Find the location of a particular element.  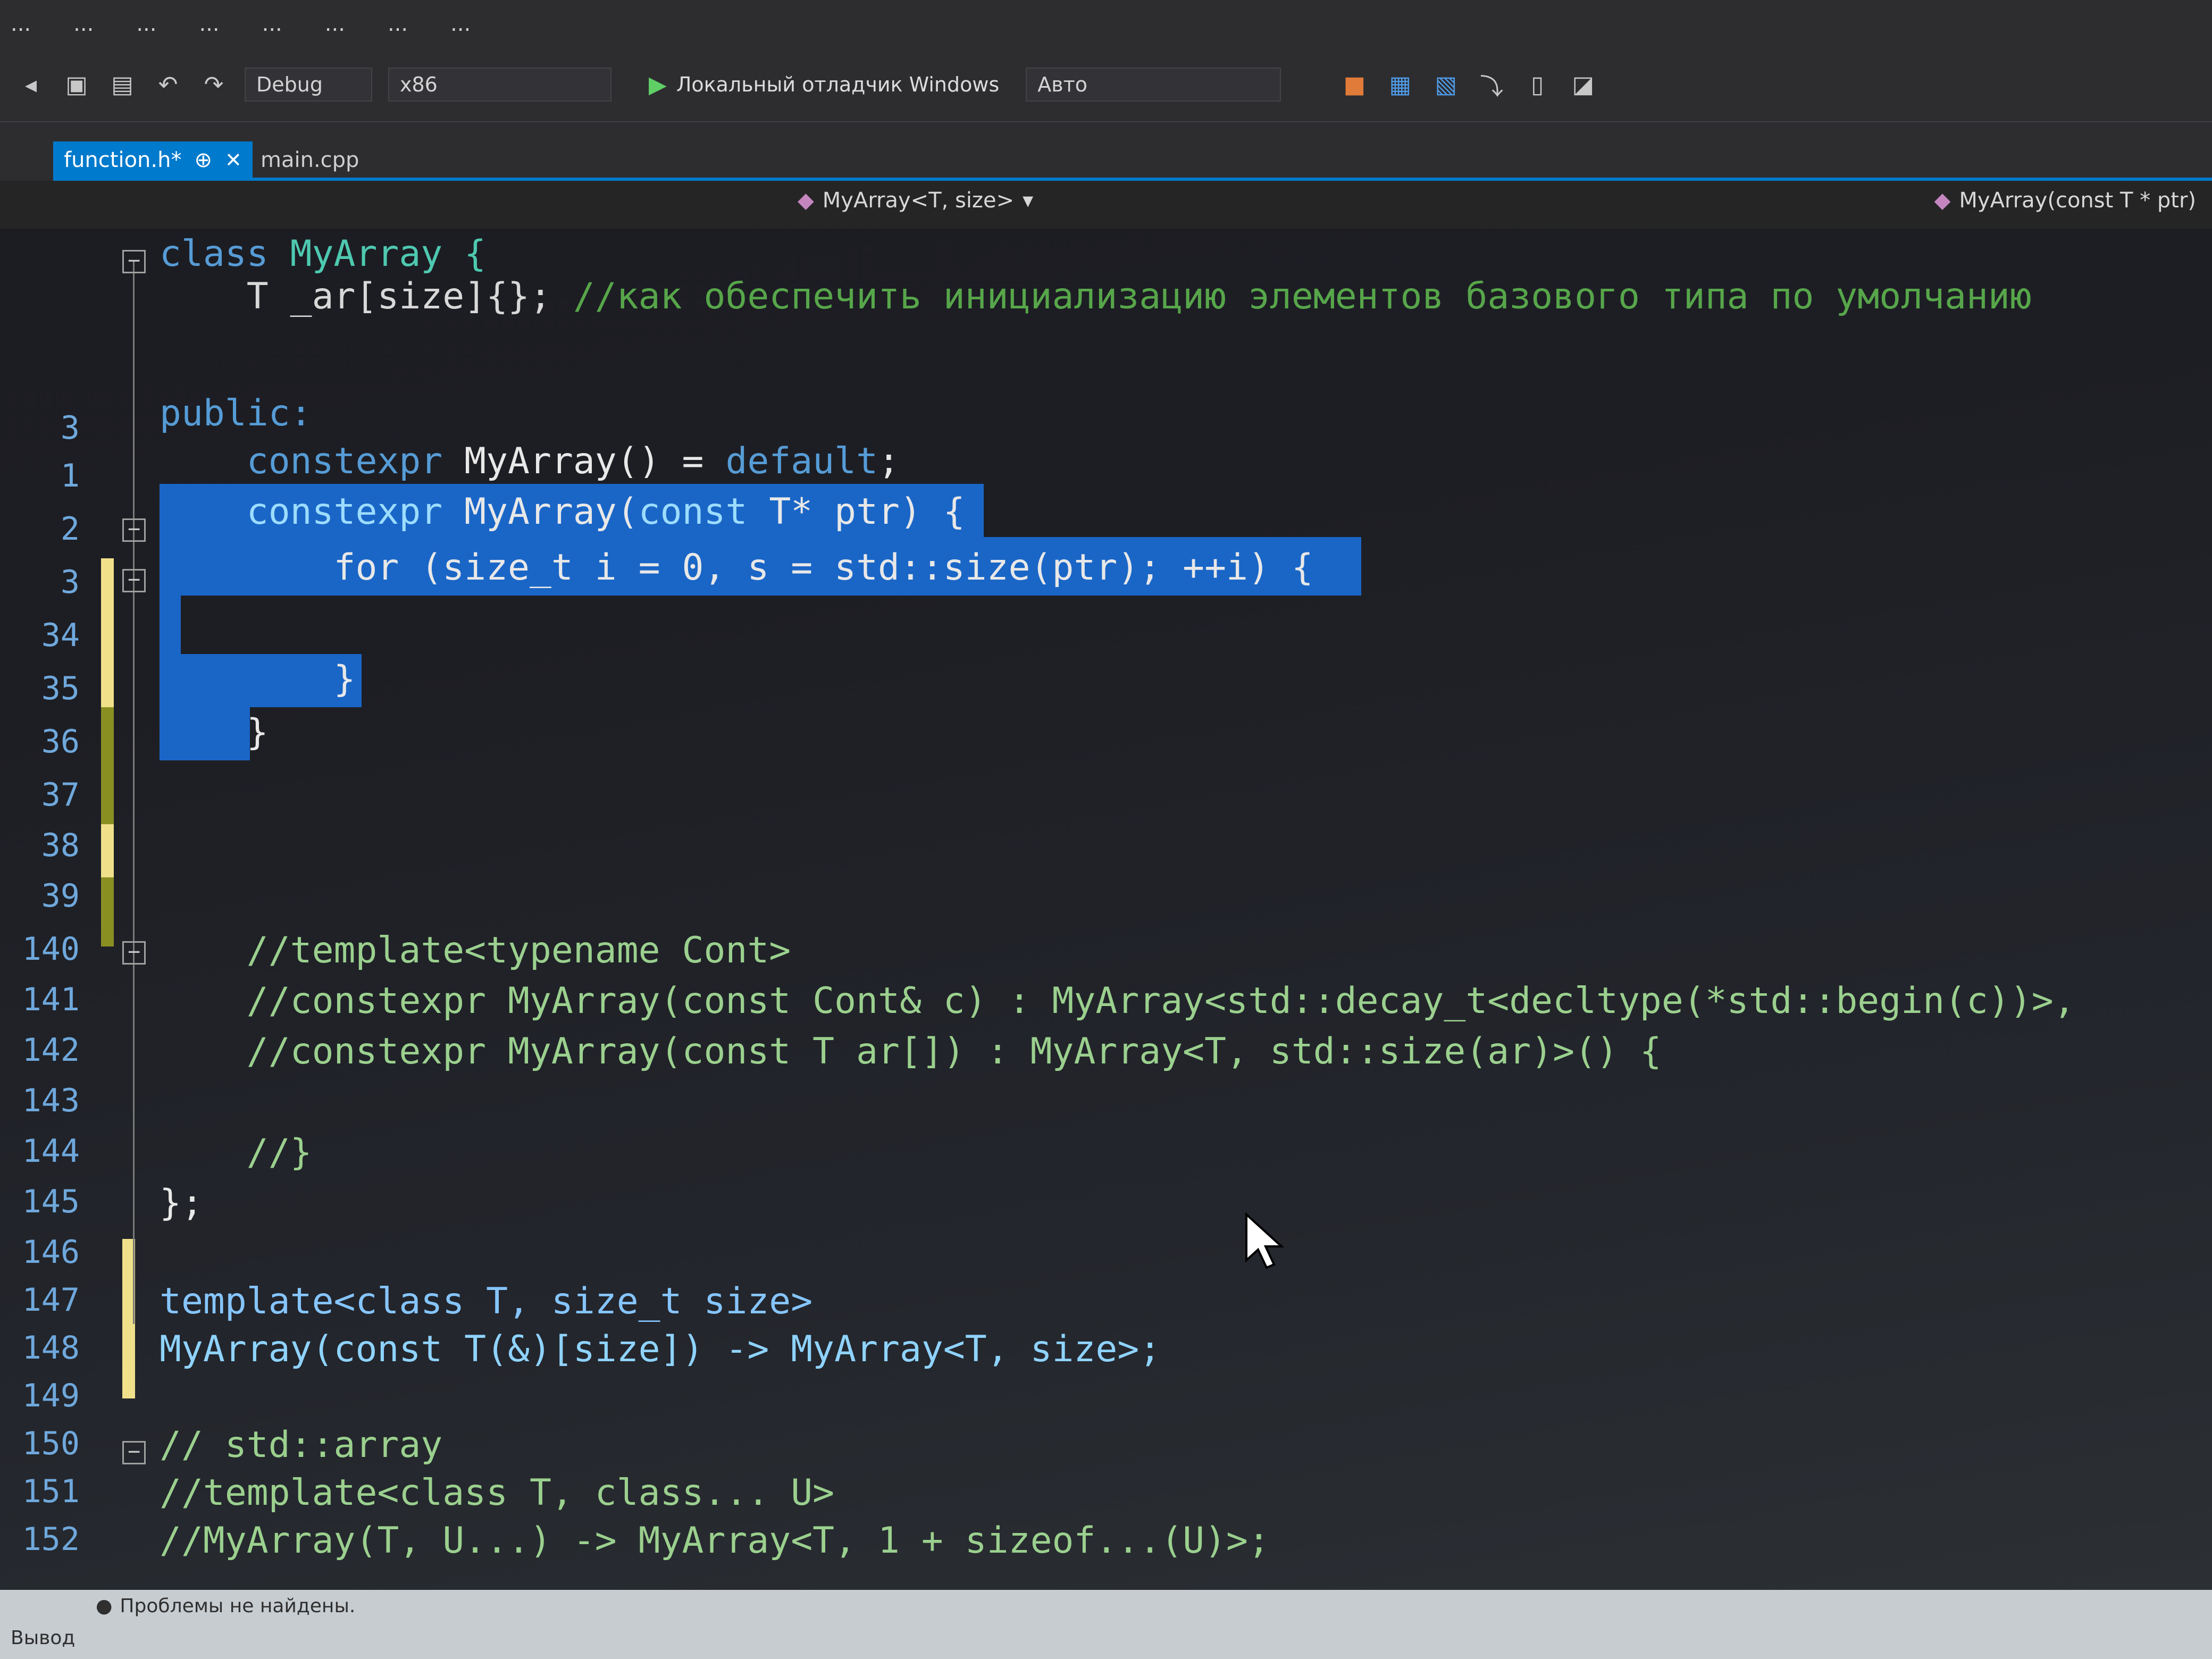

code-line-selected: constexpr MyArray(const T* ptr) { is located at coordinates (562, 512).